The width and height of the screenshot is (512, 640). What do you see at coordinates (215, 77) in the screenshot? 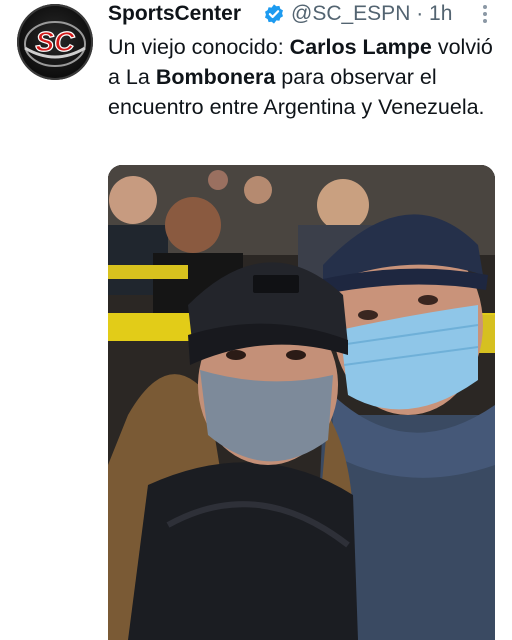
I see `text-bold-segment: Bombonera` at bounding box center [215, 77].